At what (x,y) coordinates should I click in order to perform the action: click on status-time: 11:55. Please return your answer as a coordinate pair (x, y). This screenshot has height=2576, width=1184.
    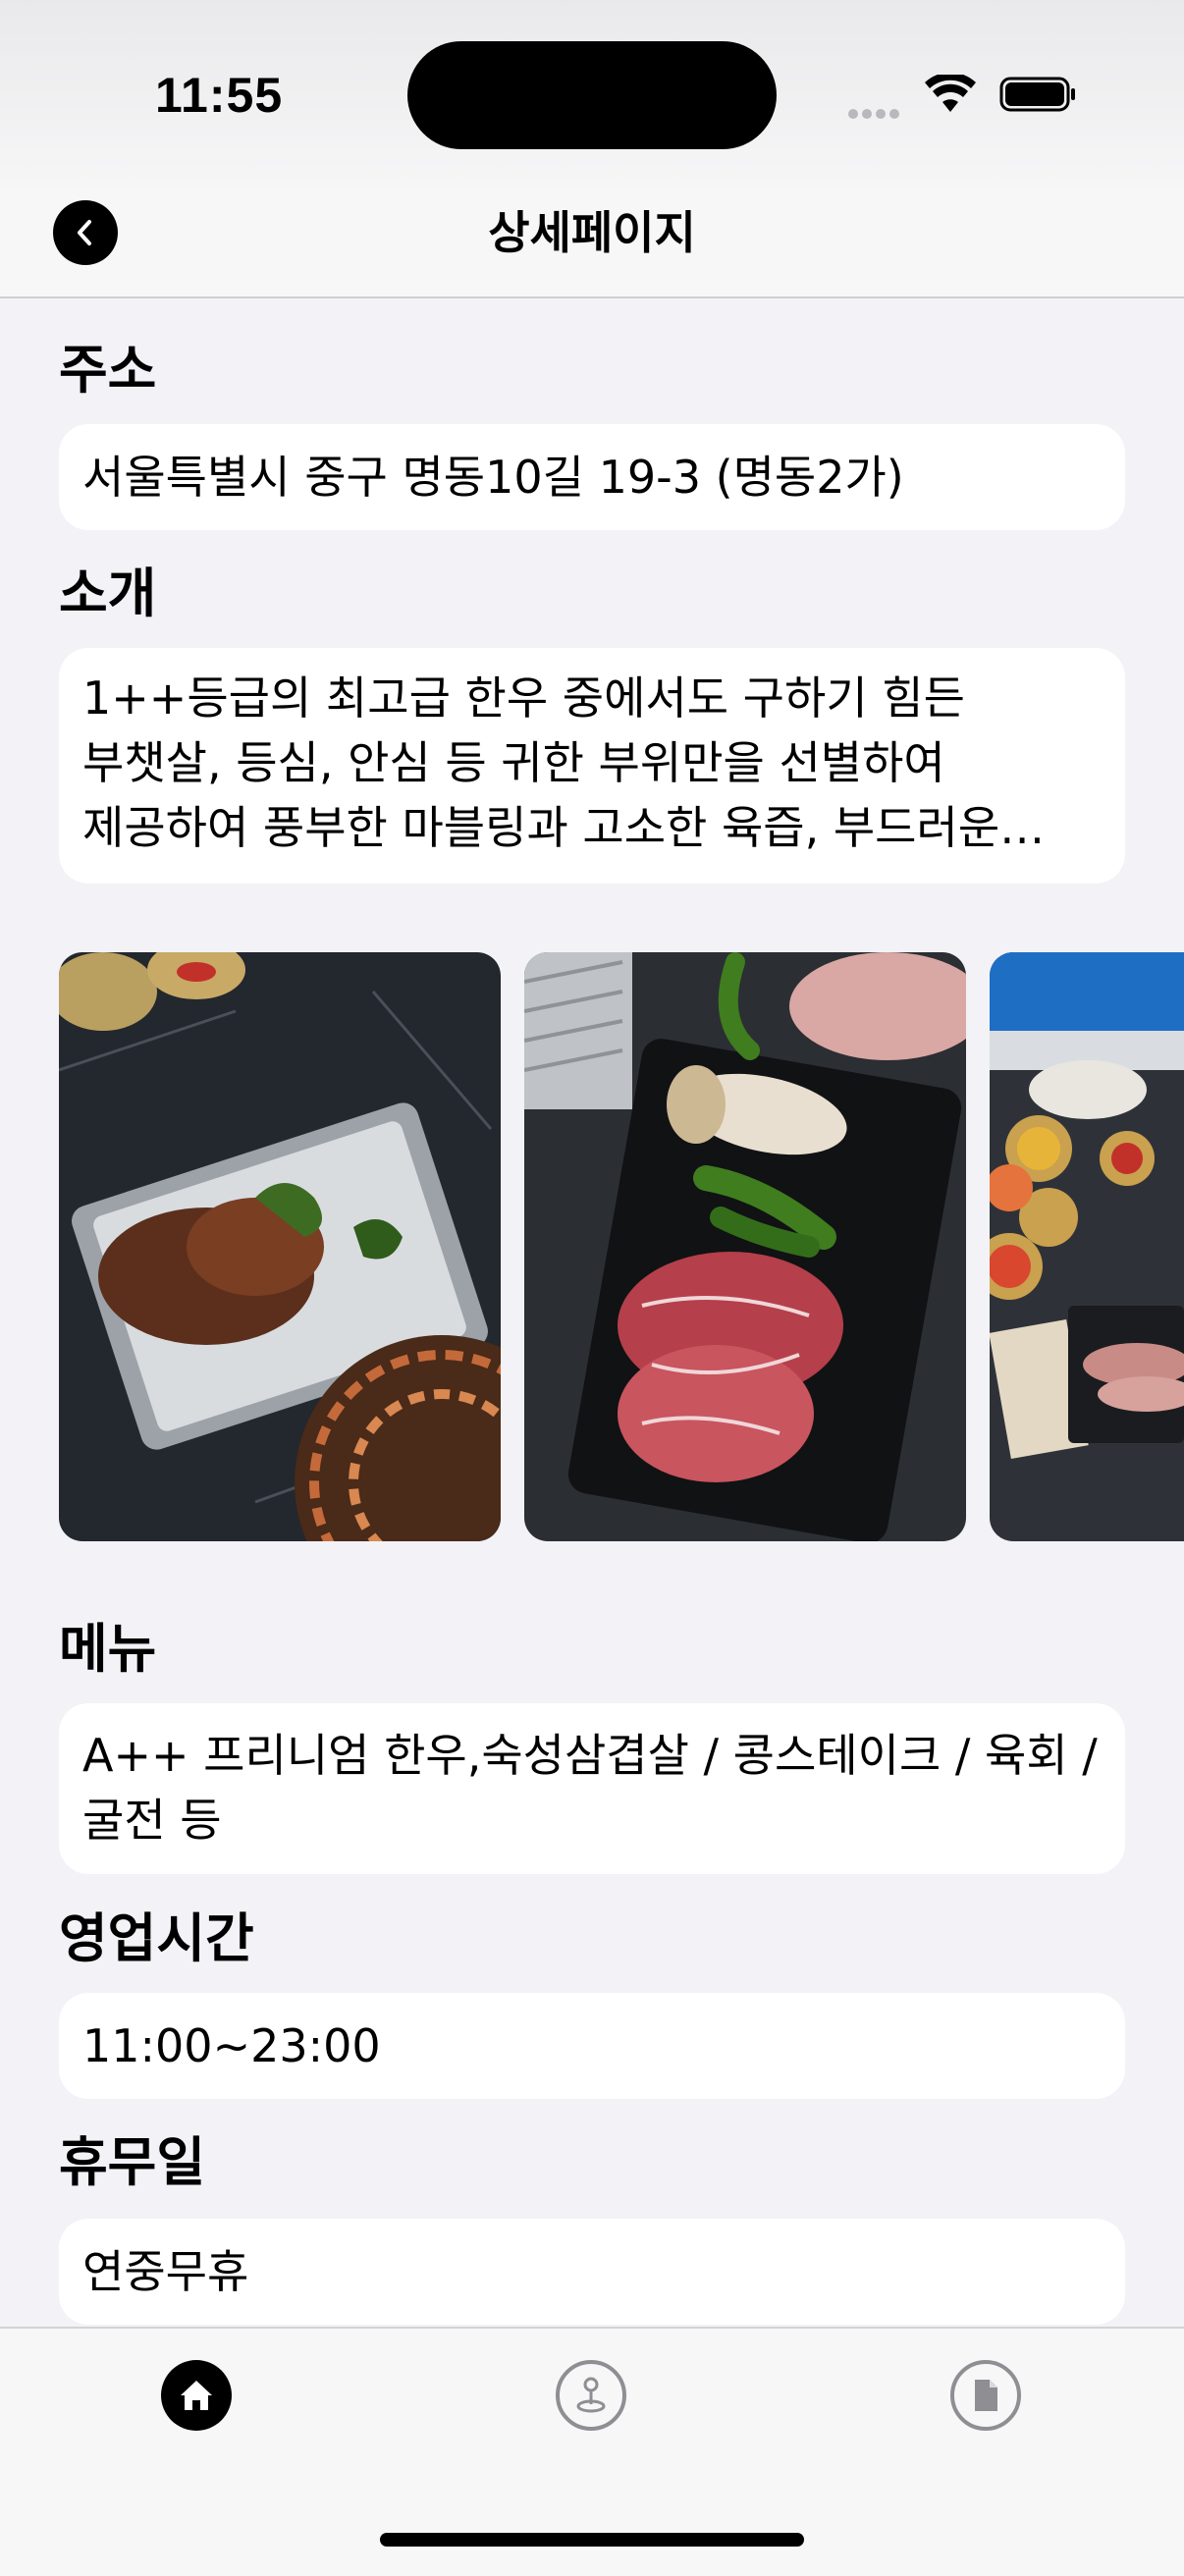
    Looking at the image, I should click on (220, 95).